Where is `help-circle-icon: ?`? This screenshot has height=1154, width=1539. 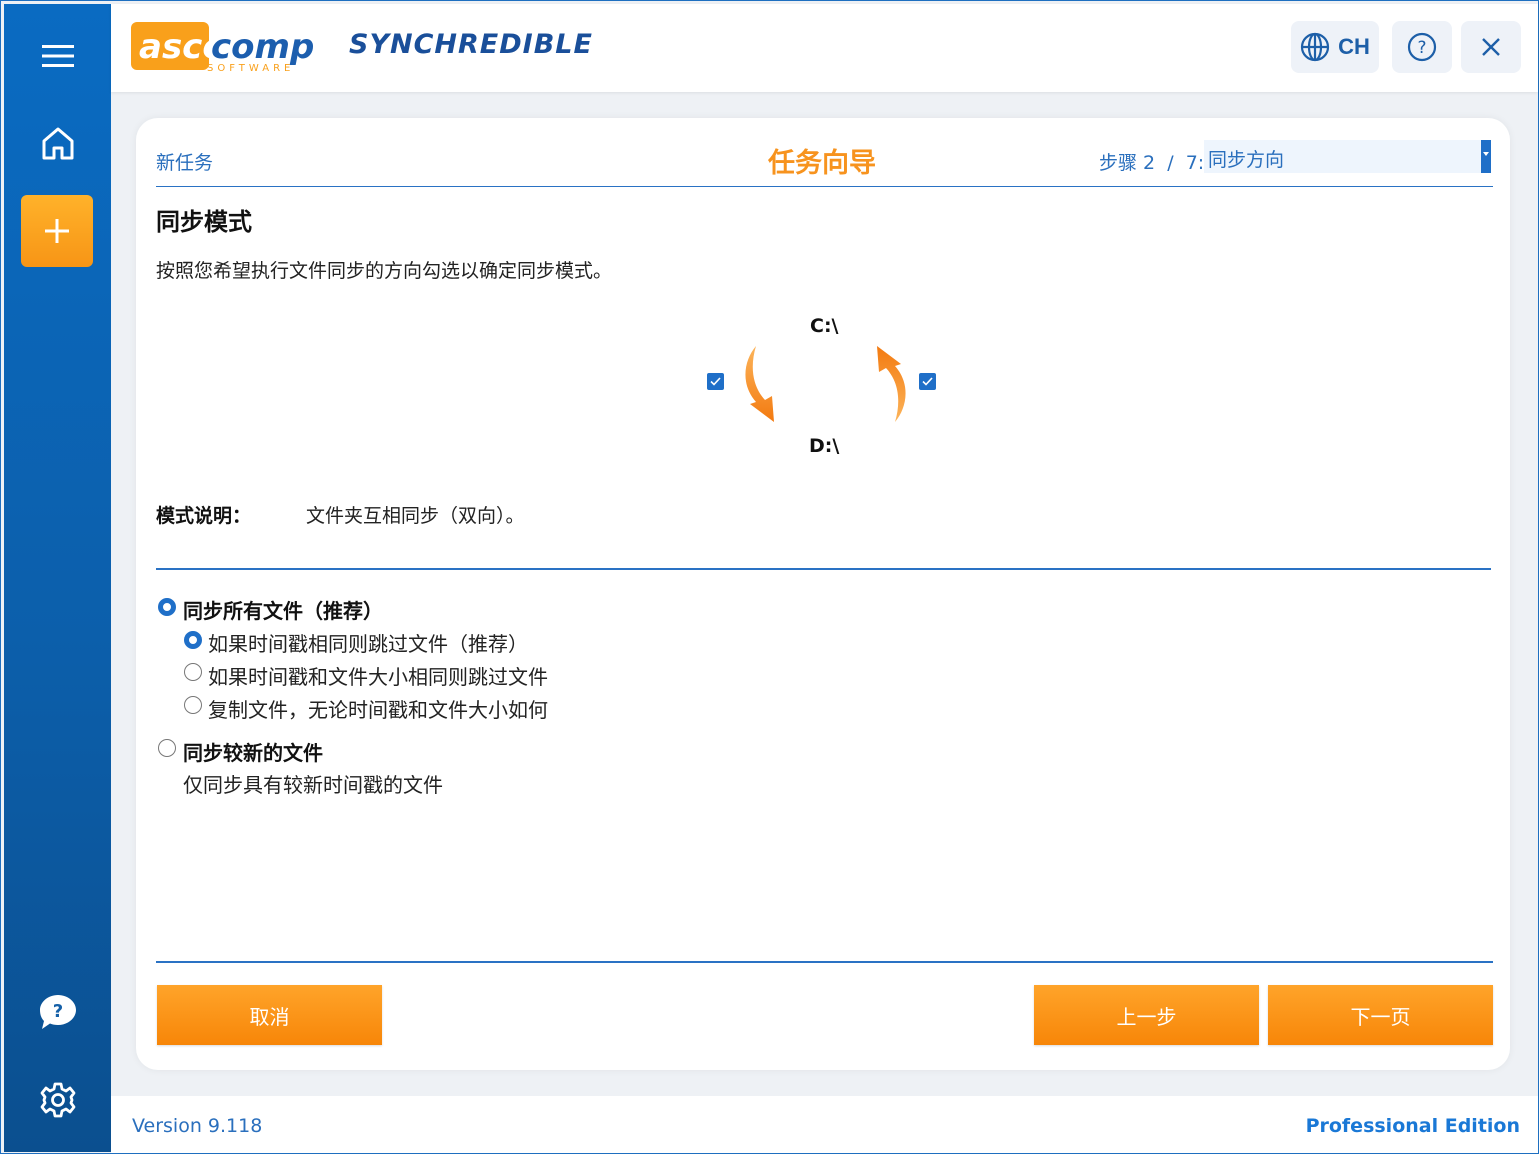
help-circle-icon: ? is located at coordinates (1422, 47).